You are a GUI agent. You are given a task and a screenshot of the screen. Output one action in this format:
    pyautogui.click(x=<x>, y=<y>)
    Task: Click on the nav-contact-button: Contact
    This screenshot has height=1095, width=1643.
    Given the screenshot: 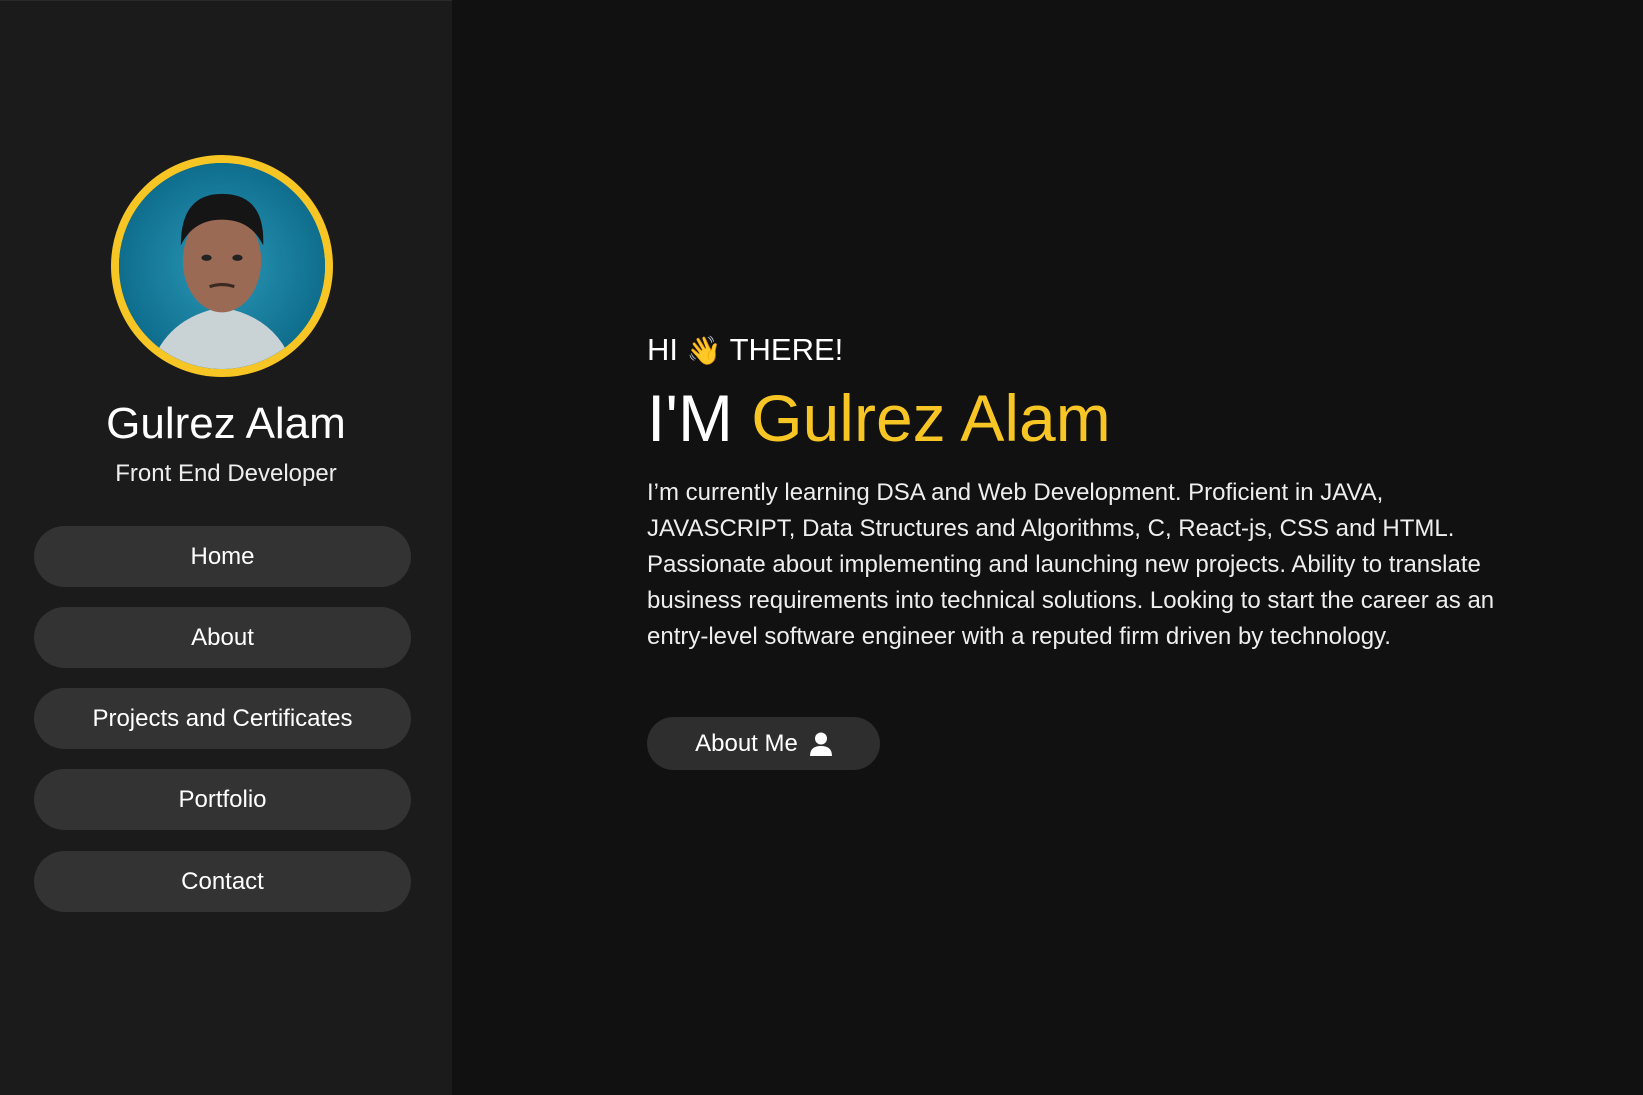 What is the action you would take?
    pyautogui.click(x=222, y=881)
    